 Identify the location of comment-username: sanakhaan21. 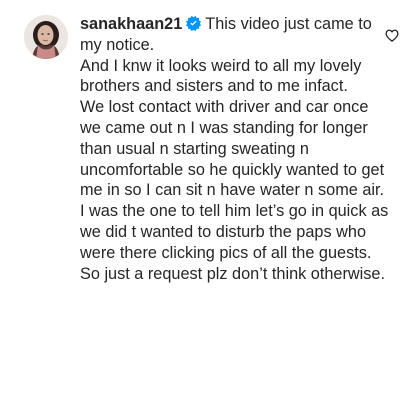
(131, 24).